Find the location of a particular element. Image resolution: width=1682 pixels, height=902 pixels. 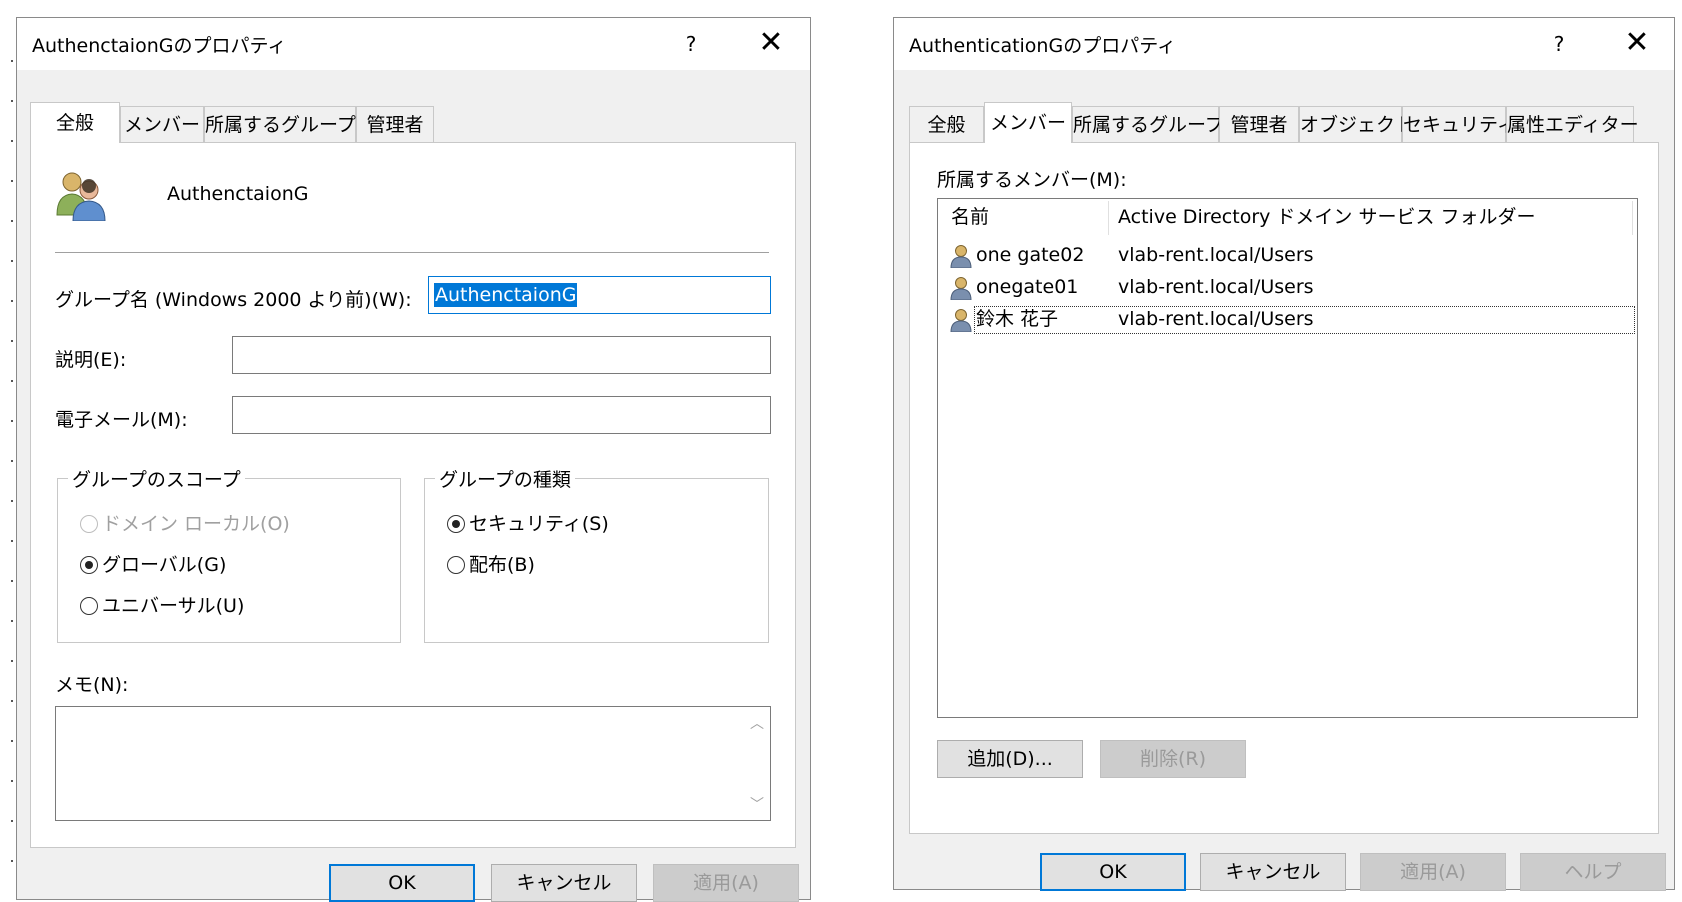

type-distribution-radio: 配布(B) is located at coordinates (491, 563).